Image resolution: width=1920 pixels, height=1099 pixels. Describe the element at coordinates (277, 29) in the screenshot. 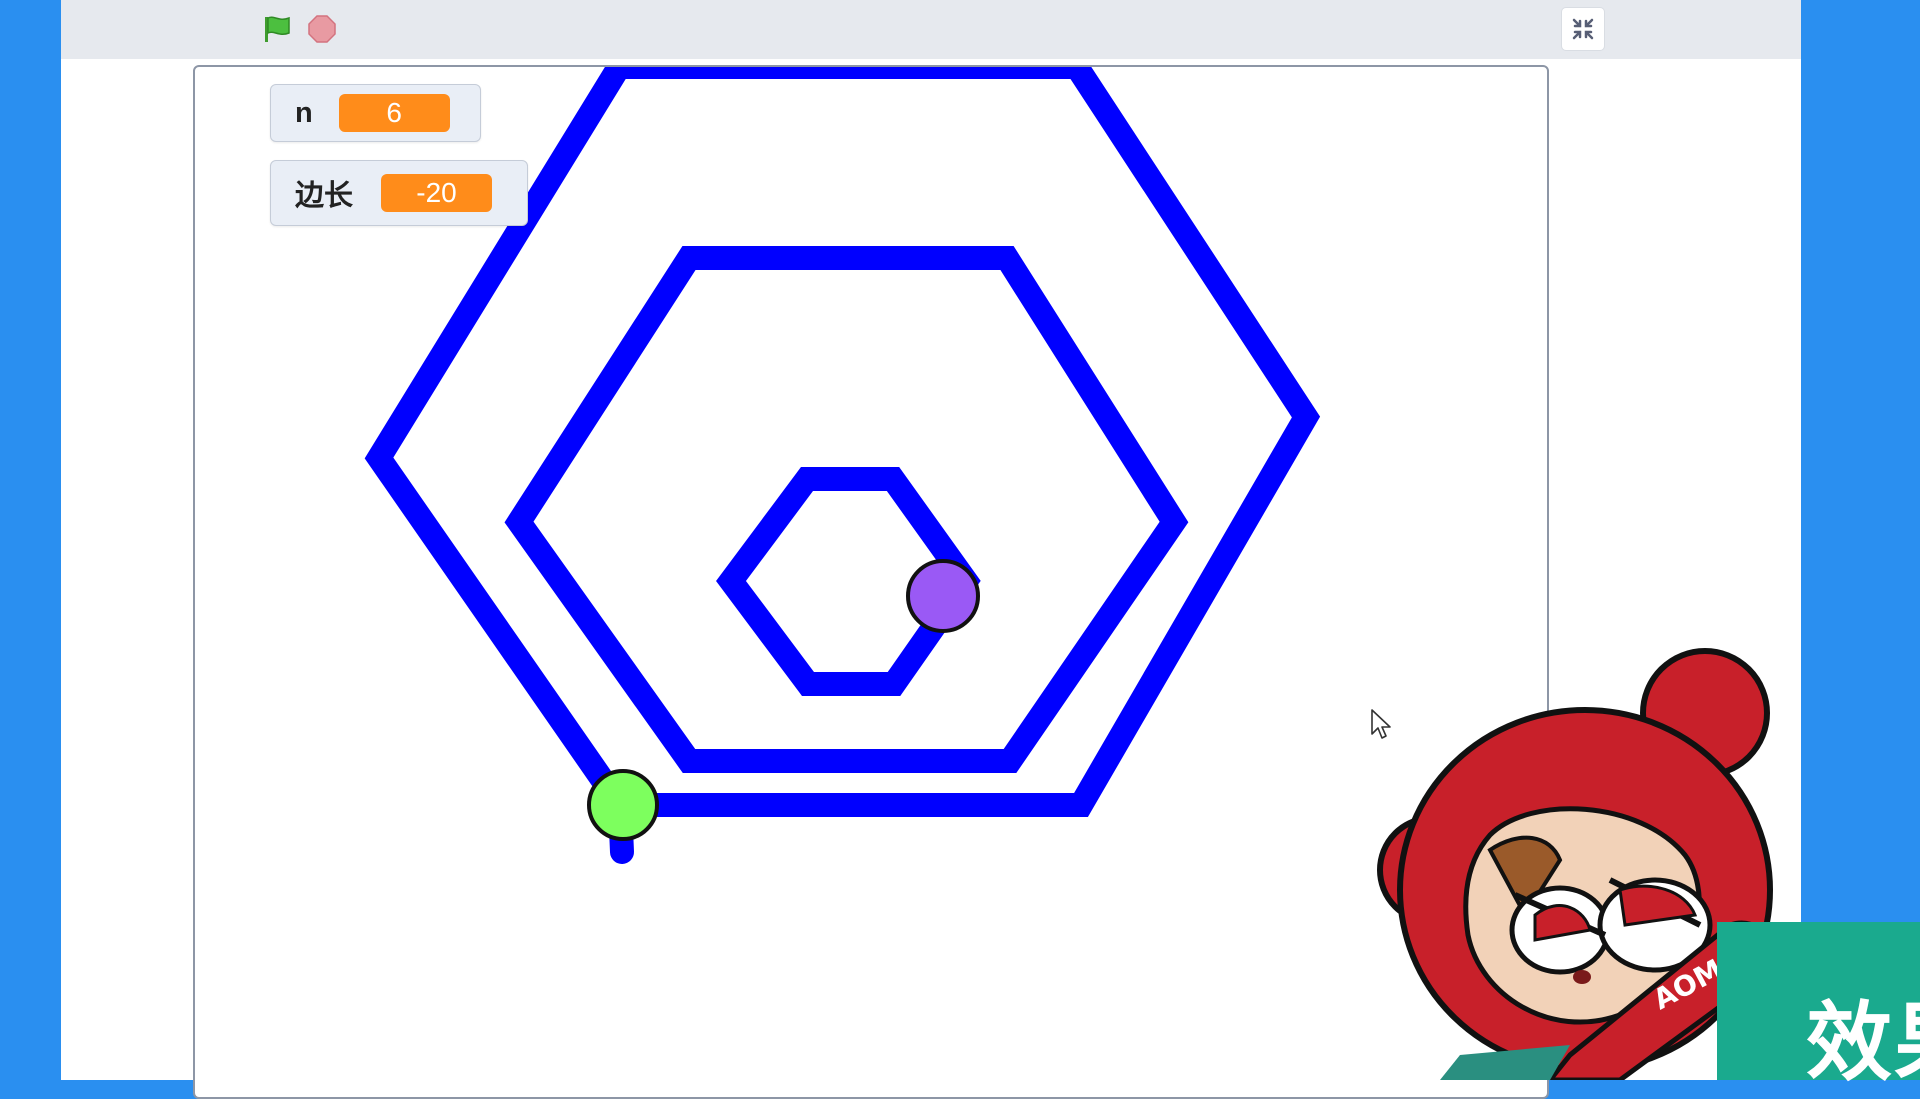

I see `green-flag-icon` at that location.